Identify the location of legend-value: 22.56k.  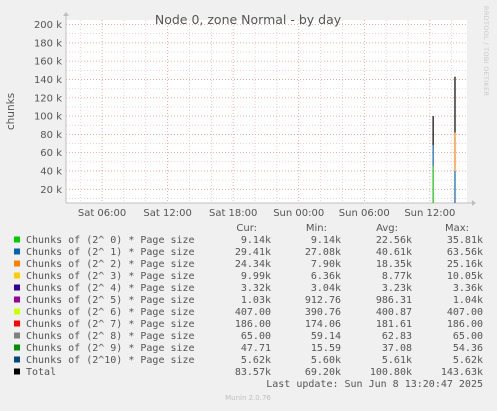
(394, 240).